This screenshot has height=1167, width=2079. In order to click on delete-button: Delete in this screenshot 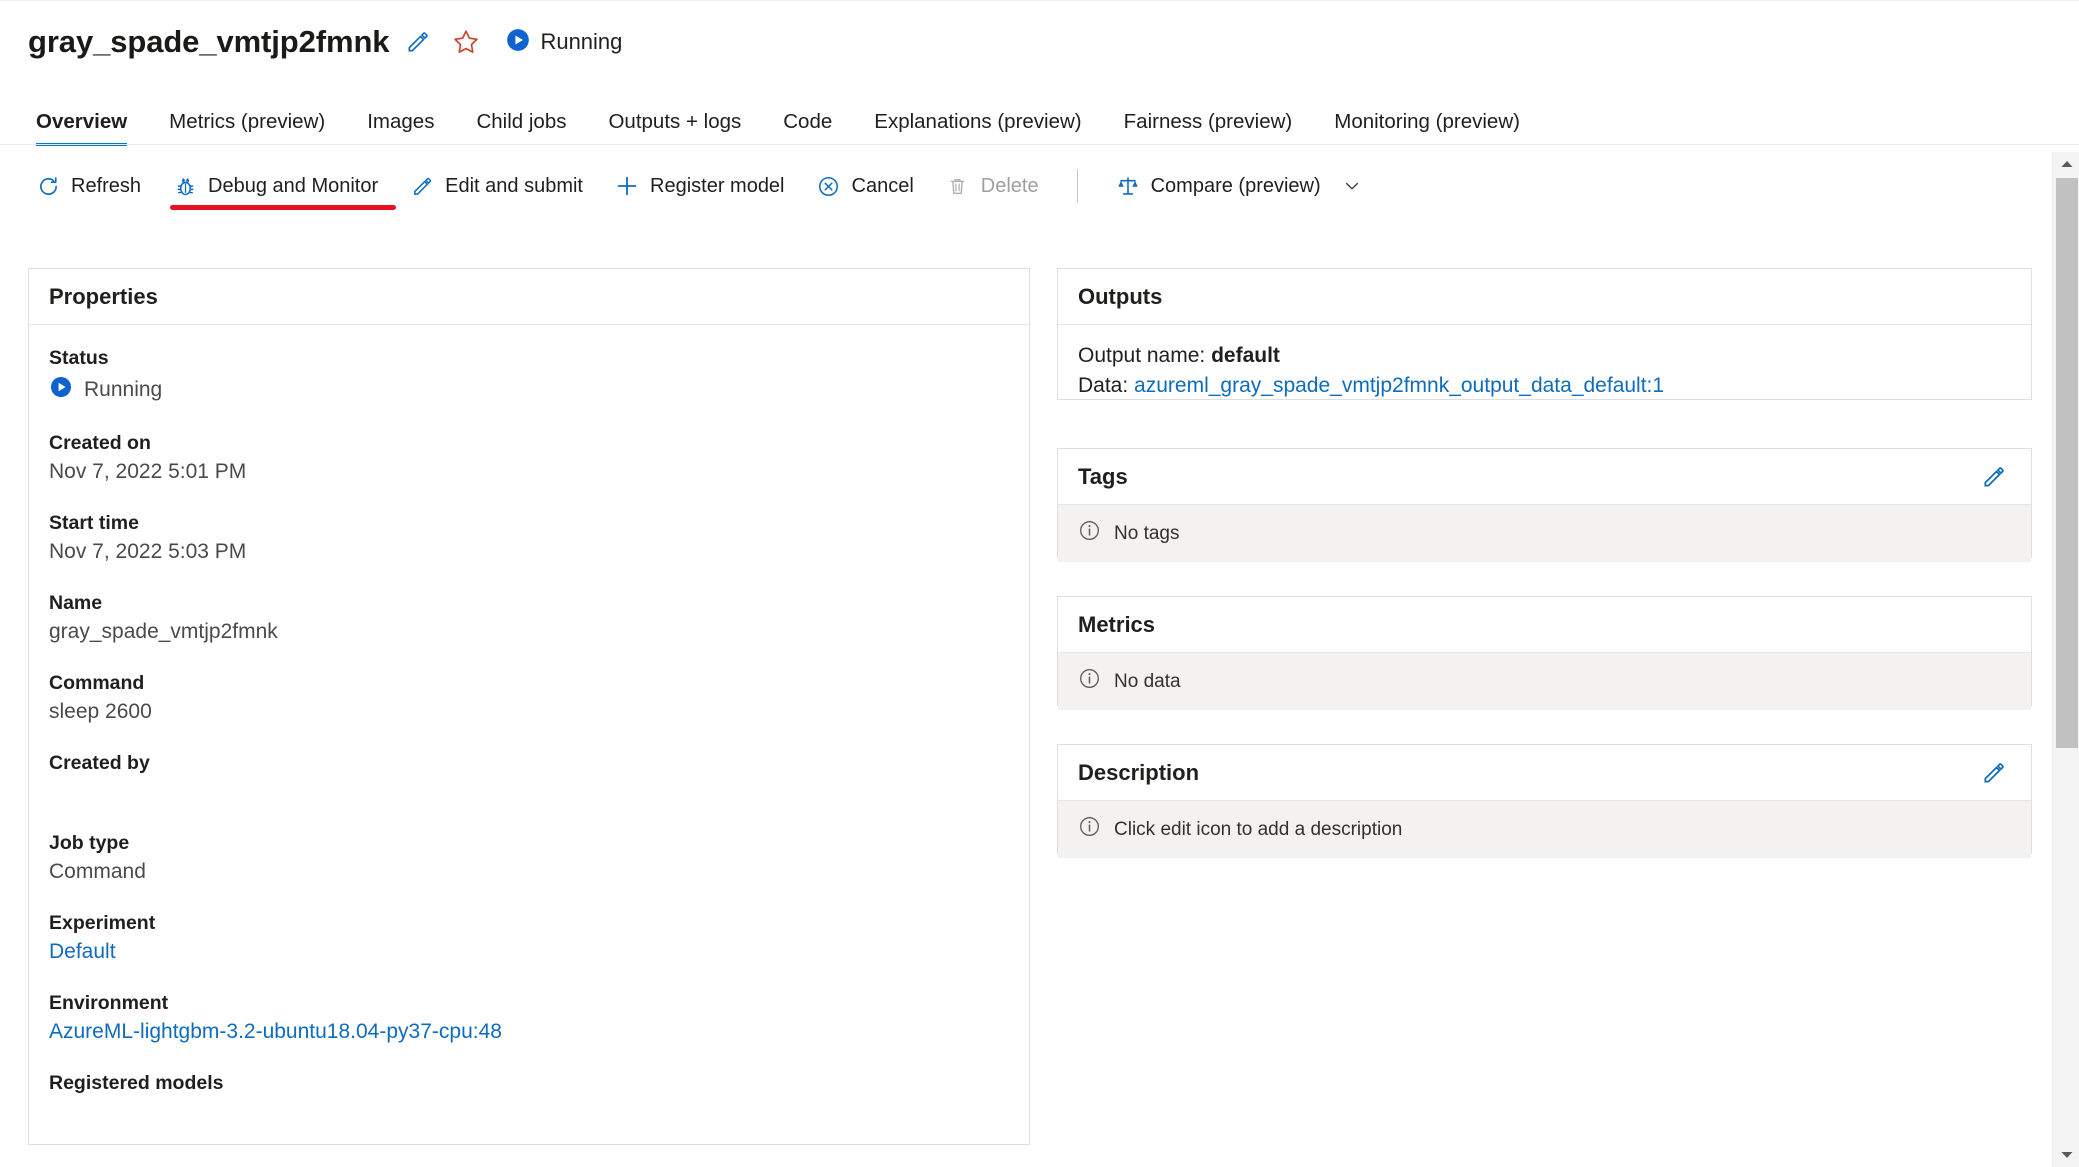, I will do `click(992, 186)`.